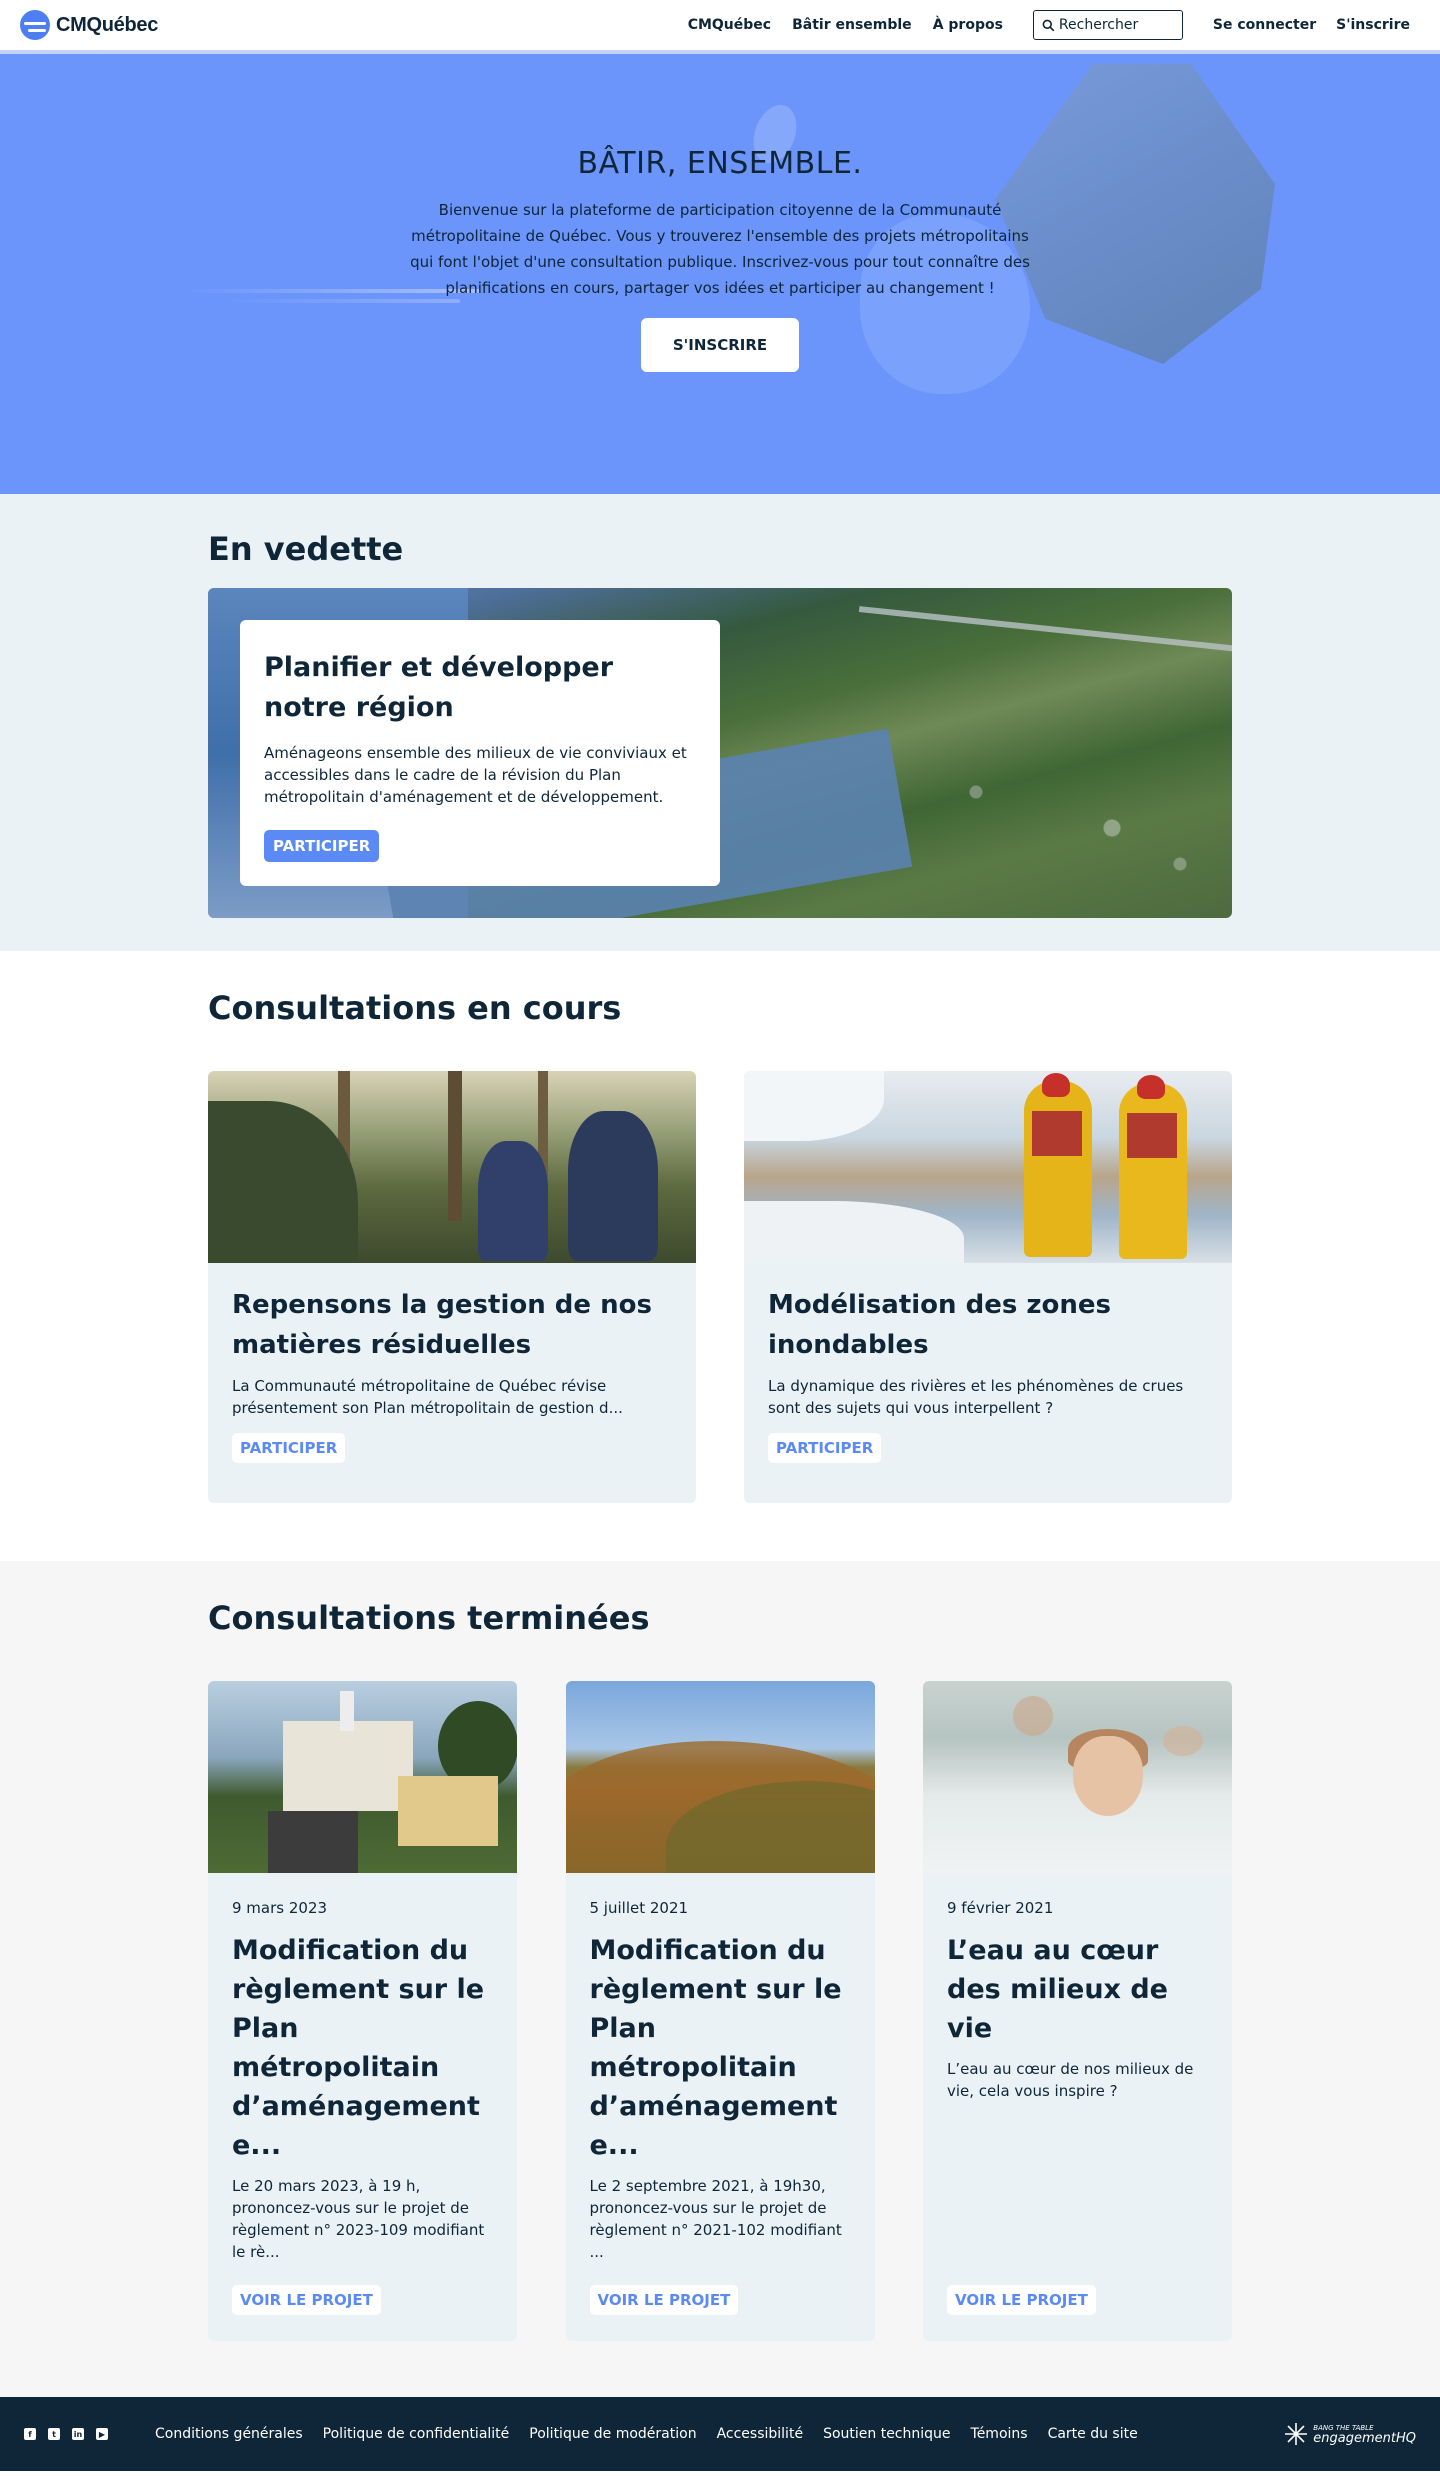 Image resolution: width=1440 pixels, height=2476 pixels. I want to click on signup-link: S'inscrire, so click(1373, 25).